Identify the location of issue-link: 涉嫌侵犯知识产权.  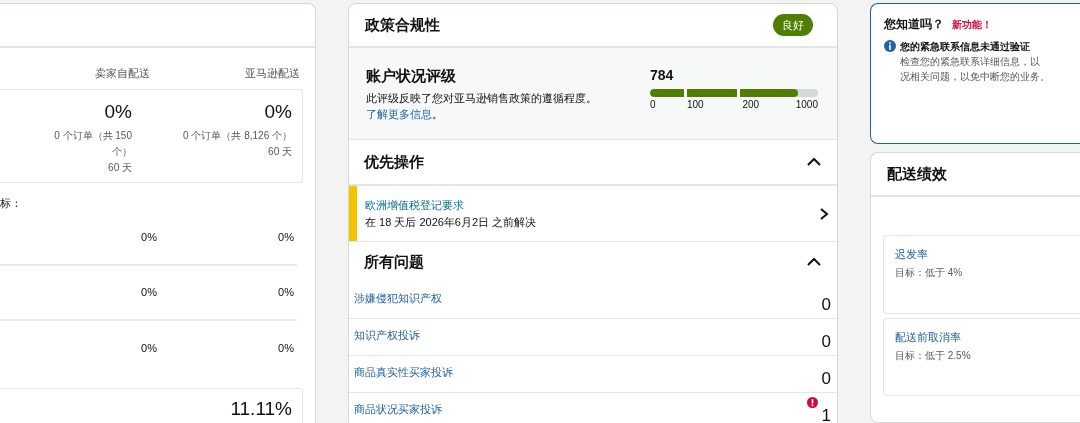
(398, 298).